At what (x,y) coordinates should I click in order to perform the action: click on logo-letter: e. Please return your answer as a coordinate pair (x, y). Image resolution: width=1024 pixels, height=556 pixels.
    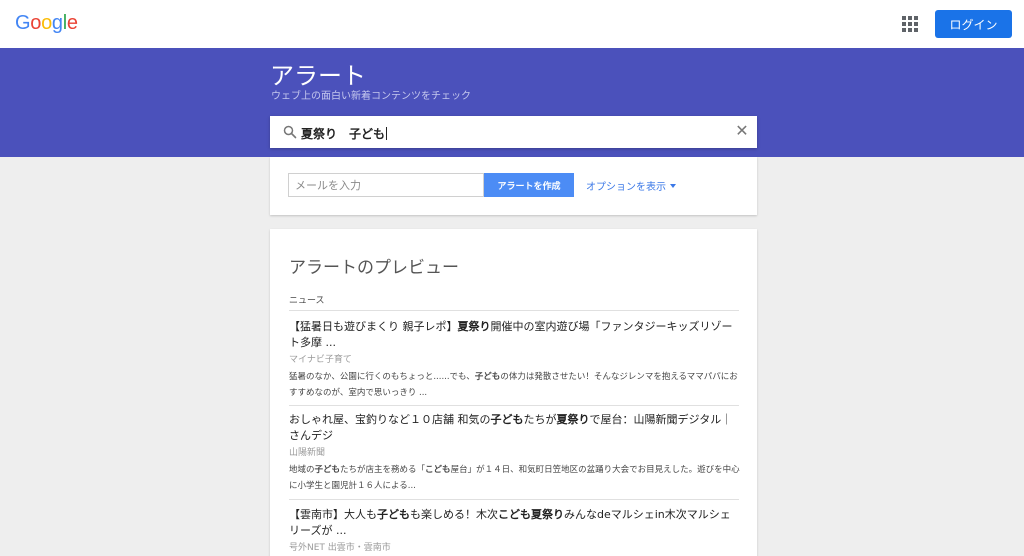
    Looking at the image, I should click on (72, 23).